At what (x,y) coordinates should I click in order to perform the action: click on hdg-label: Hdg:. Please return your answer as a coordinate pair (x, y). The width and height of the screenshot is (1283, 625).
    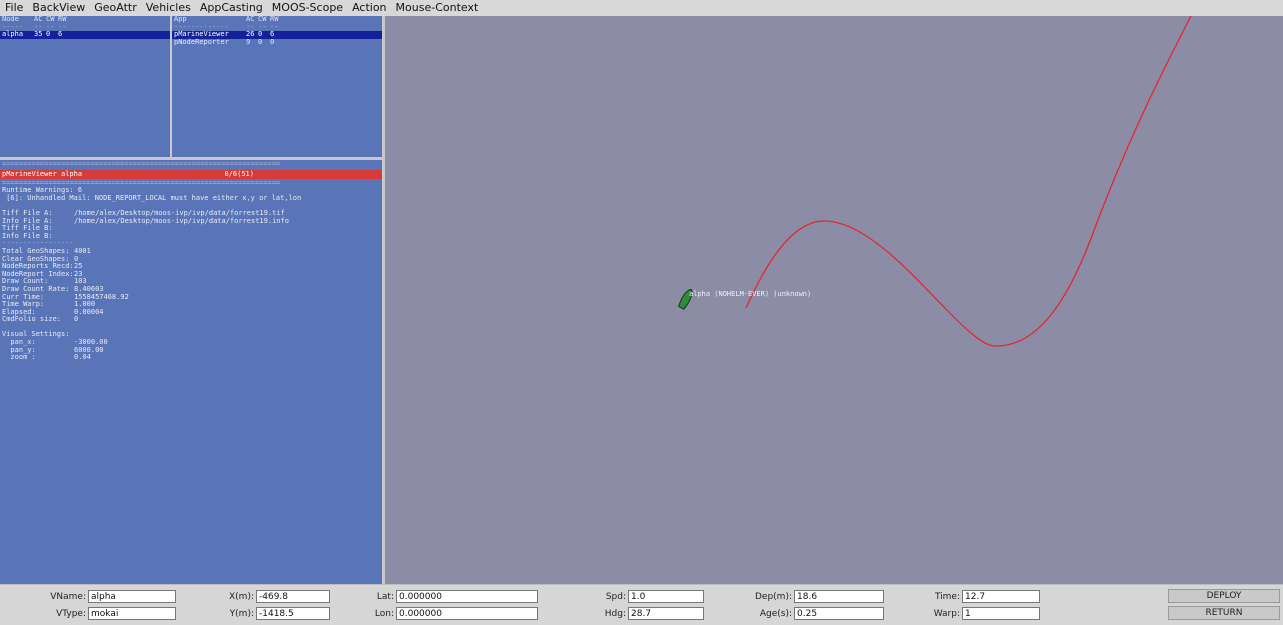
    Looking at the image, I should click on (615, 613).